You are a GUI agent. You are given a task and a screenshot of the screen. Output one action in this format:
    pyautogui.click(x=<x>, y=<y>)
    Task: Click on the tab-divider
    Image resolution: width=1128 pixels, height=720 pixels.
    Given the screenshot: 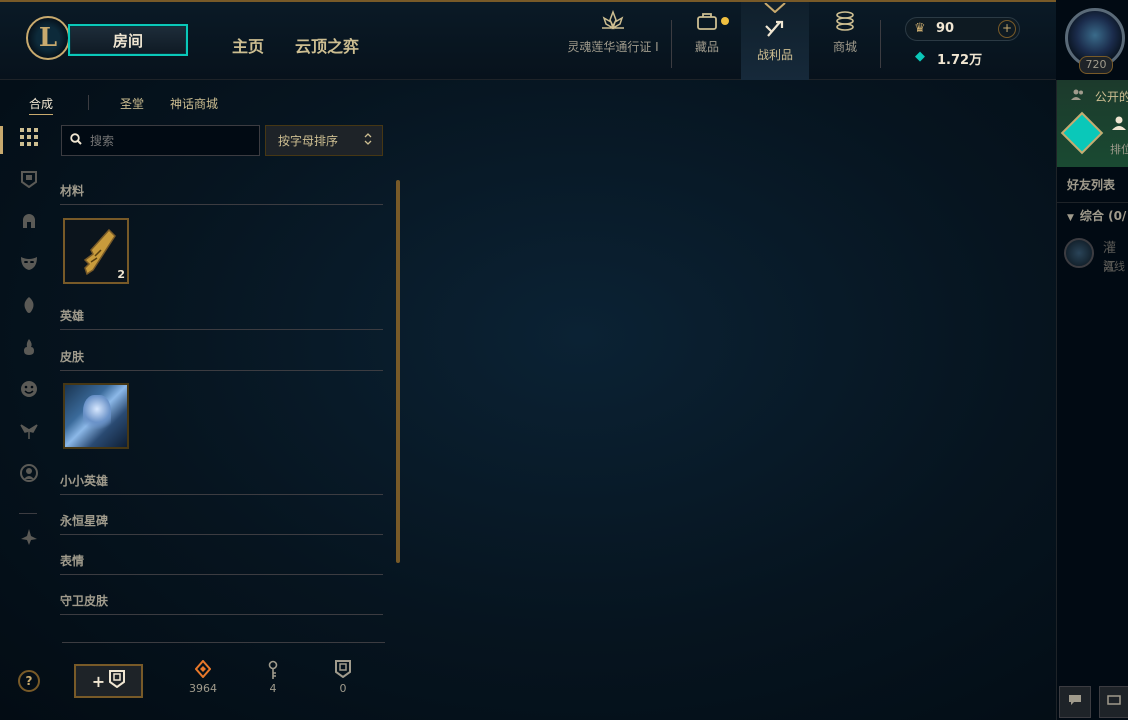 What is the action you would take?
    pyautogui.click(x=88, y=102)
    